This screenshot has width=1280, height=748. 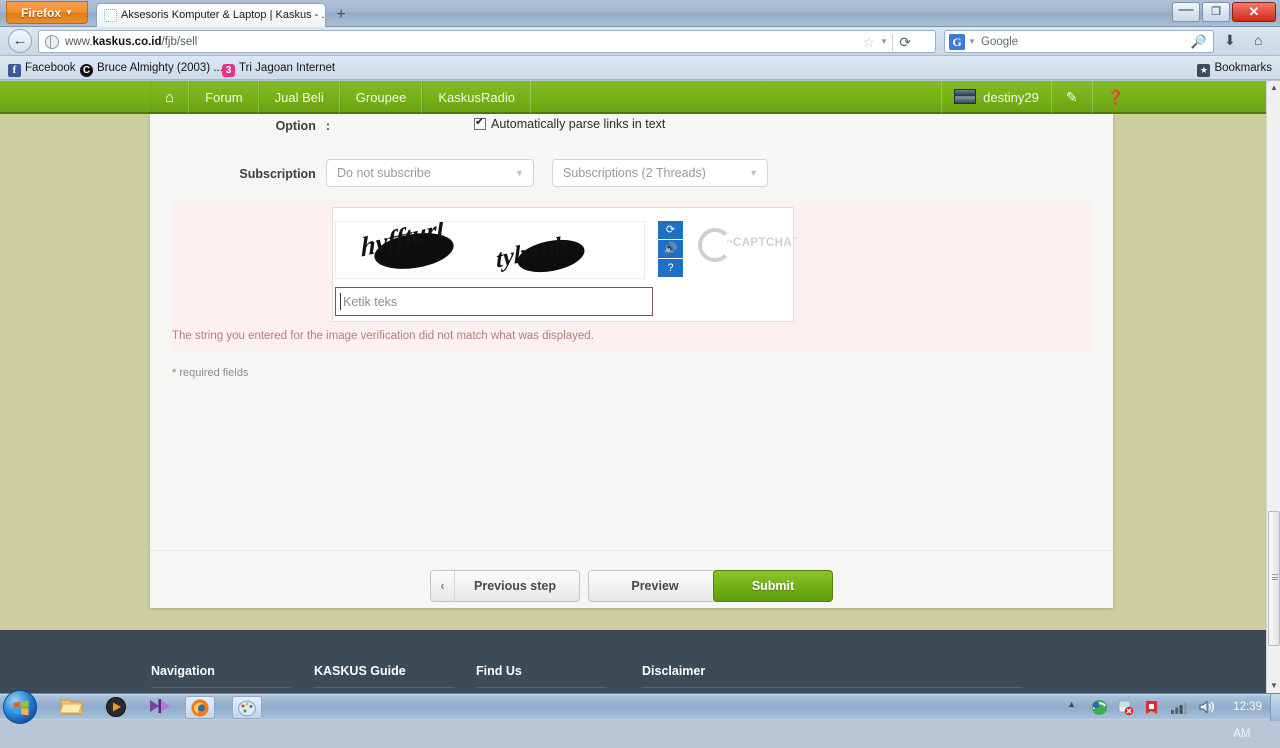 What do you see at coordinates (370, 302) in the screenshot?
I see `captcha-input-placeholder: Ketik teks` at bounding box center [370, 302].